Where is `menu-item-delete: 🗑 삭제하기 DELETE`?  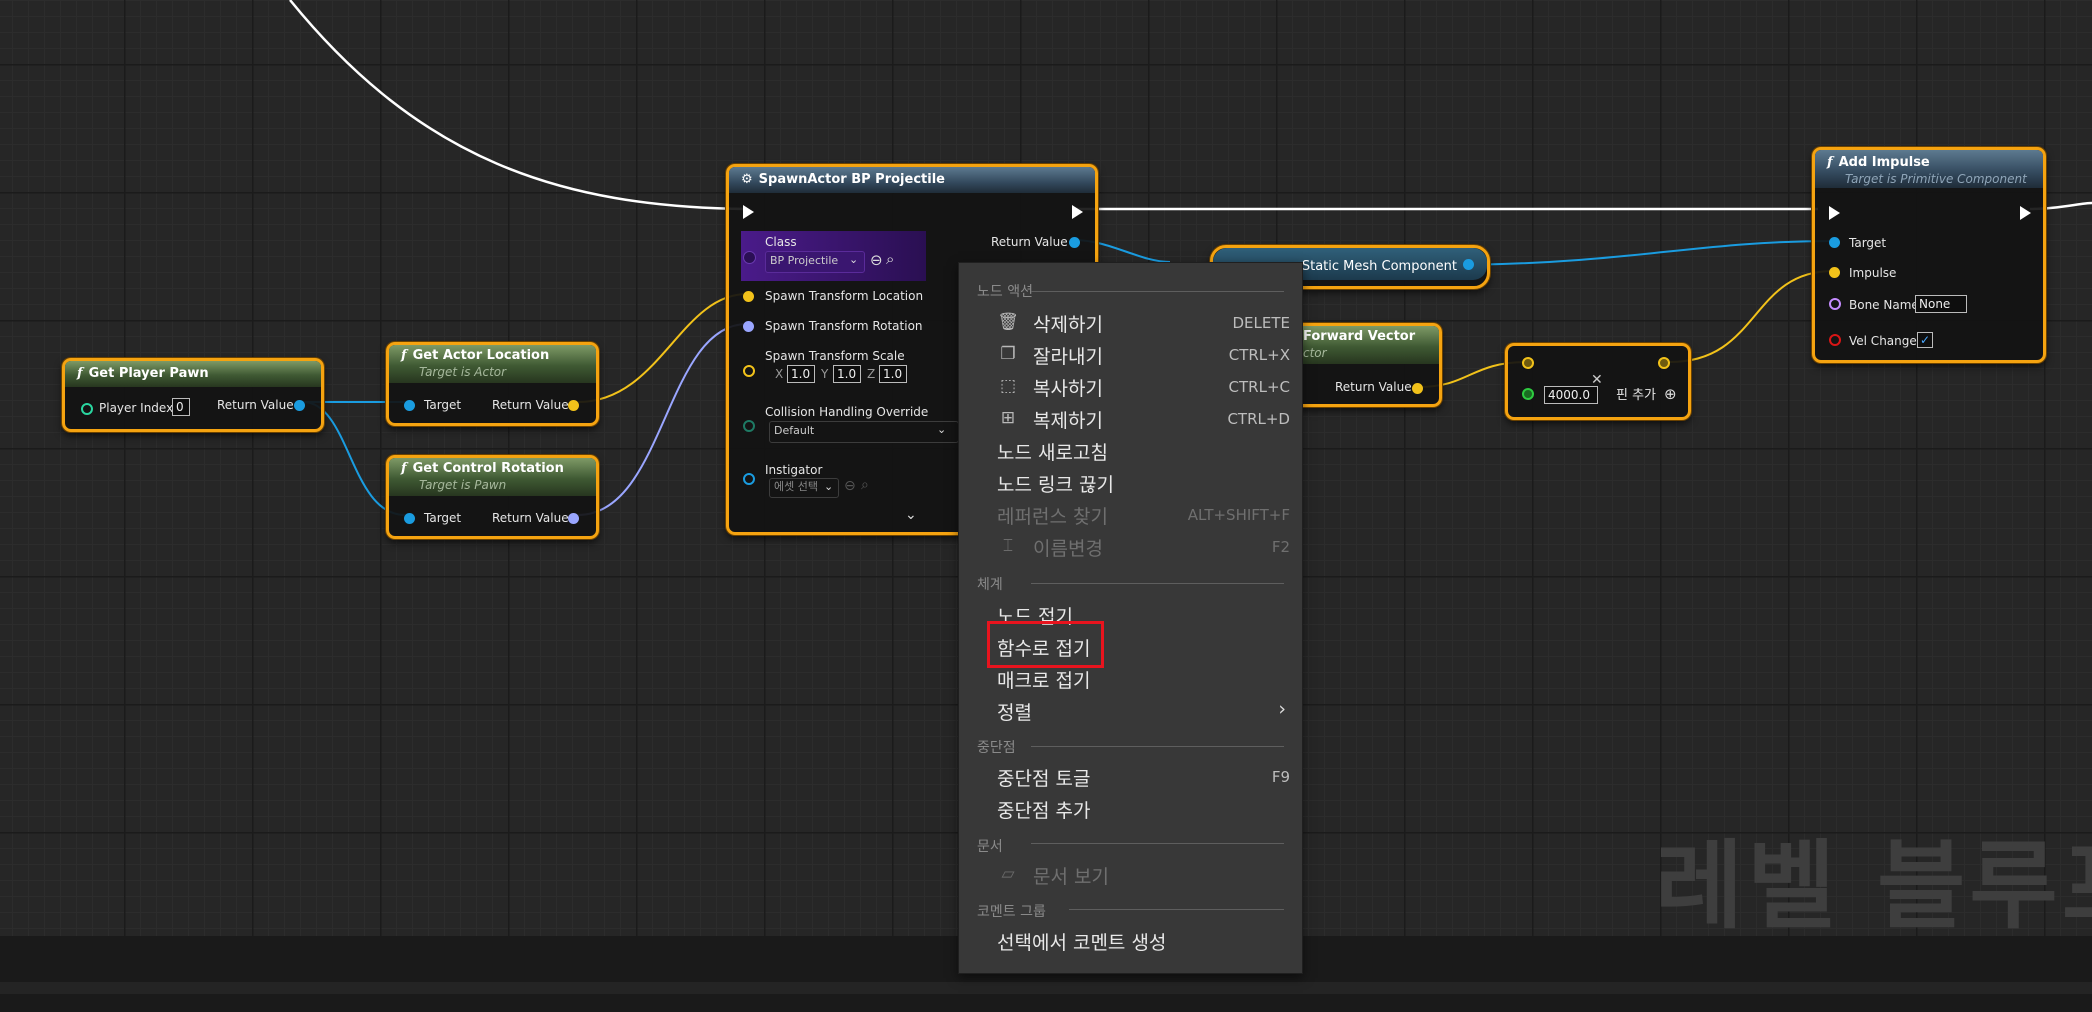
menu-item-delete: 🗑 삭제하기 DELETE is located at coordinates (1143, 322).